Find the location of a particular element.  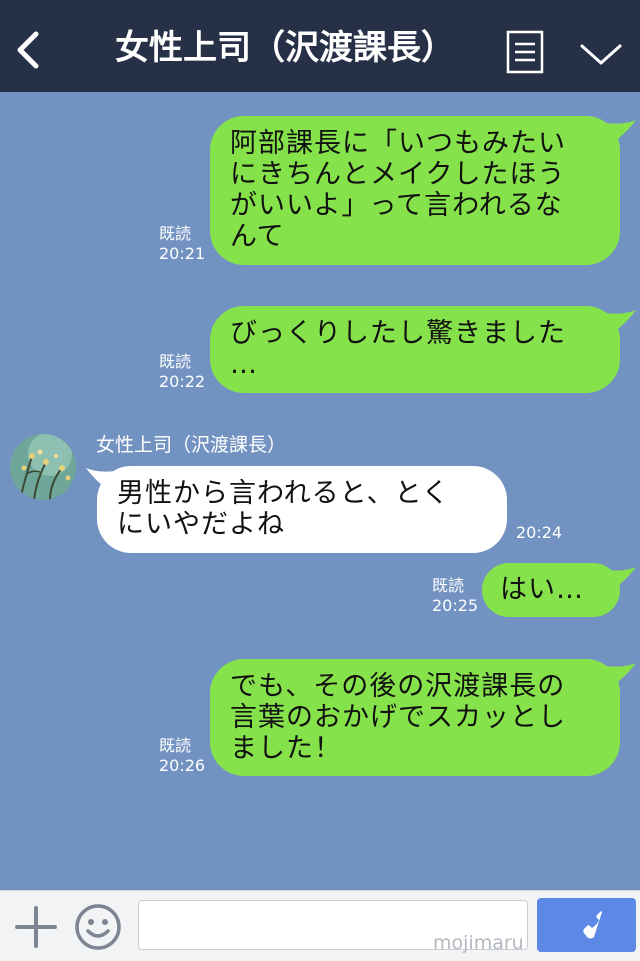

message-time: 20:22 is located at coordinates (182, 381).